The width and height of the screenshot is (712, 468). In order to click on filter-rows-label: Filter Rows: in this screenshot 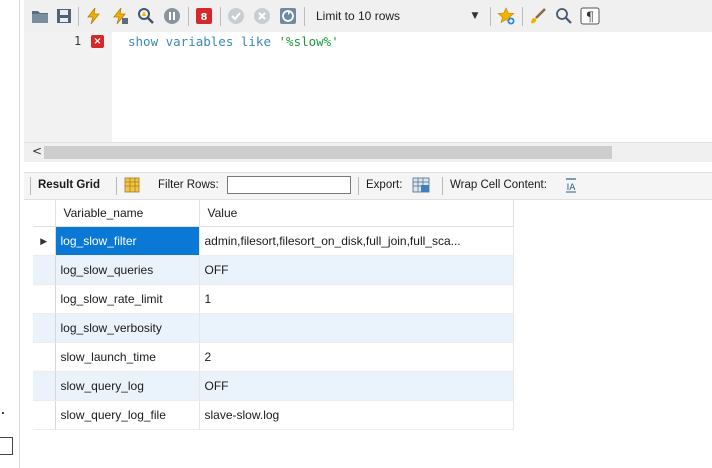, I will do `click(188, 185)`.